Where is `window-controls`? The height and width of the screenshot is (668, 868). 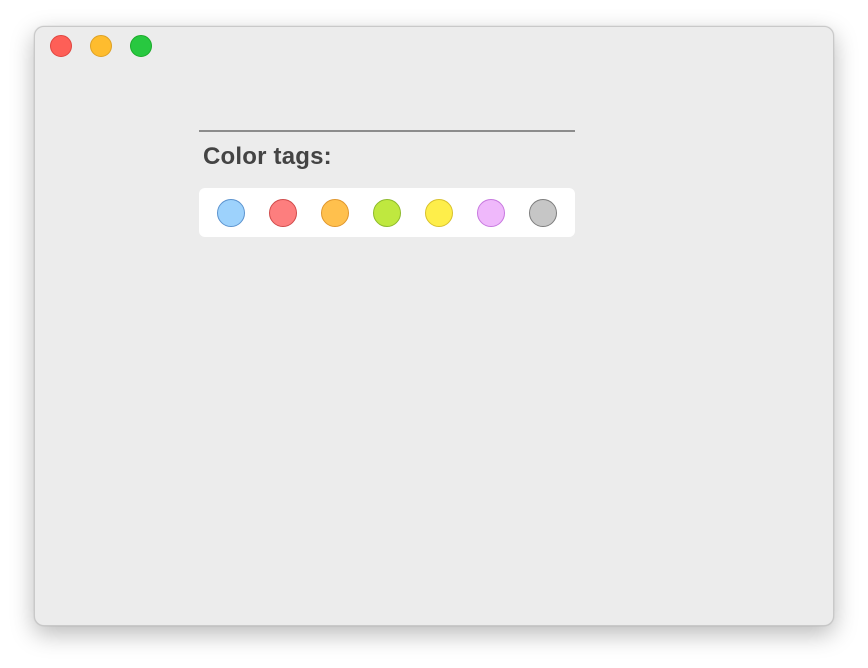 window-controls is located at coordinates (101, 46).